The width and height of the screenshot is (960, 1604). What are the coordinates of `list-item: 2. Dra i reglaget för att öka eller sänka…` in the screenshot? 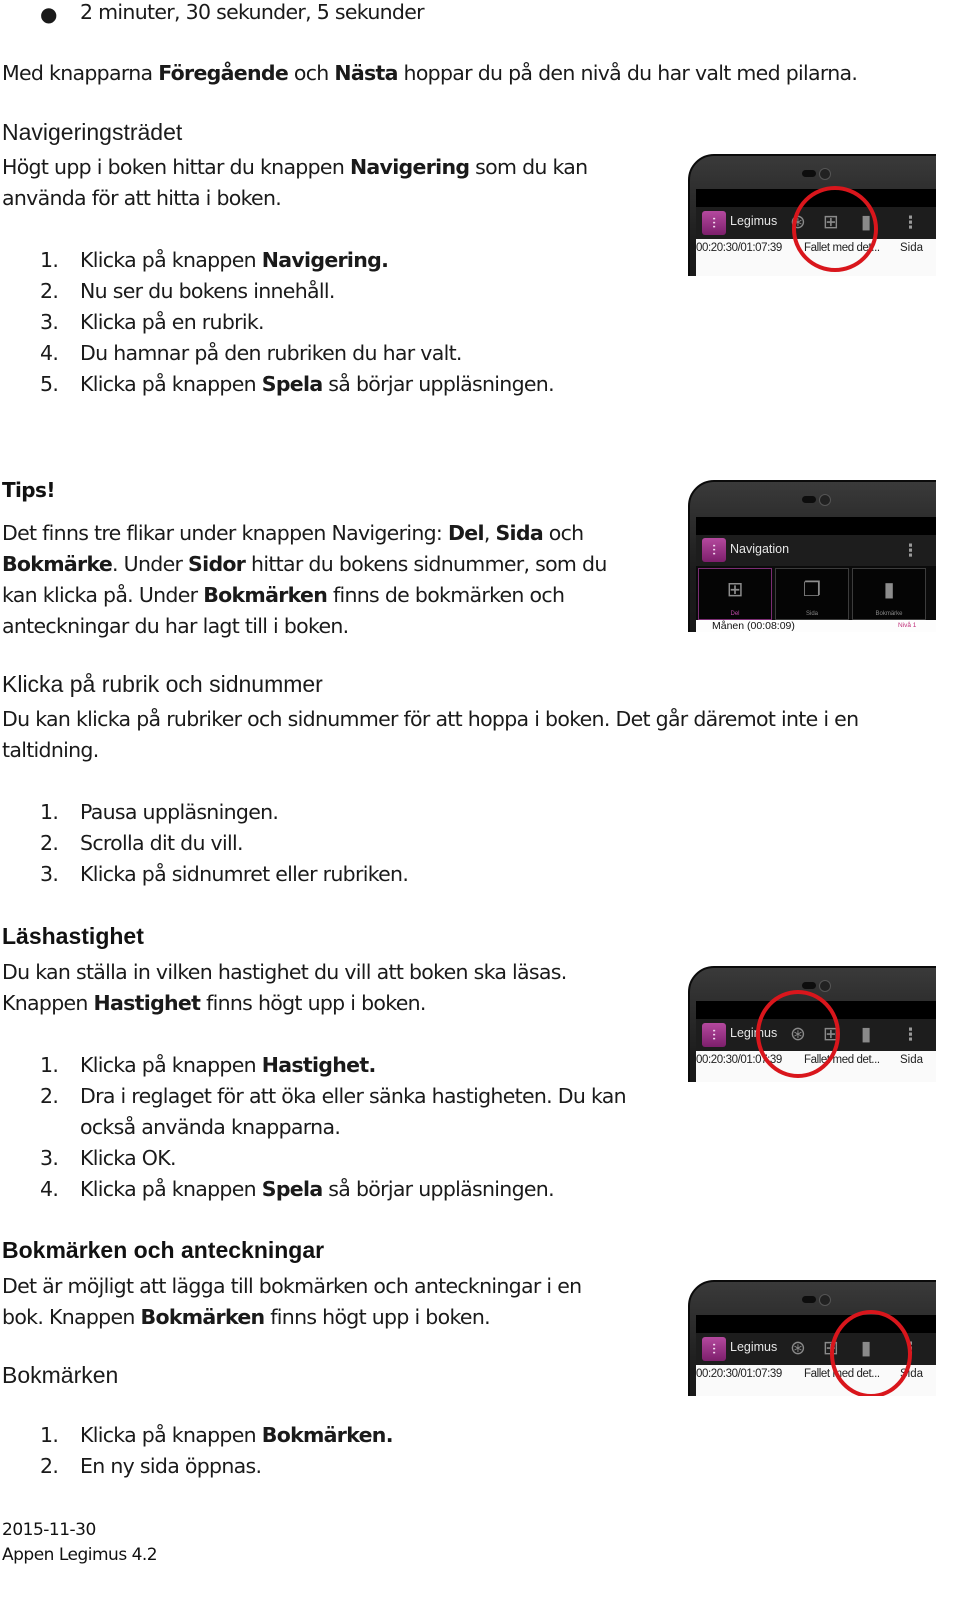 It's located at (333, 1111).